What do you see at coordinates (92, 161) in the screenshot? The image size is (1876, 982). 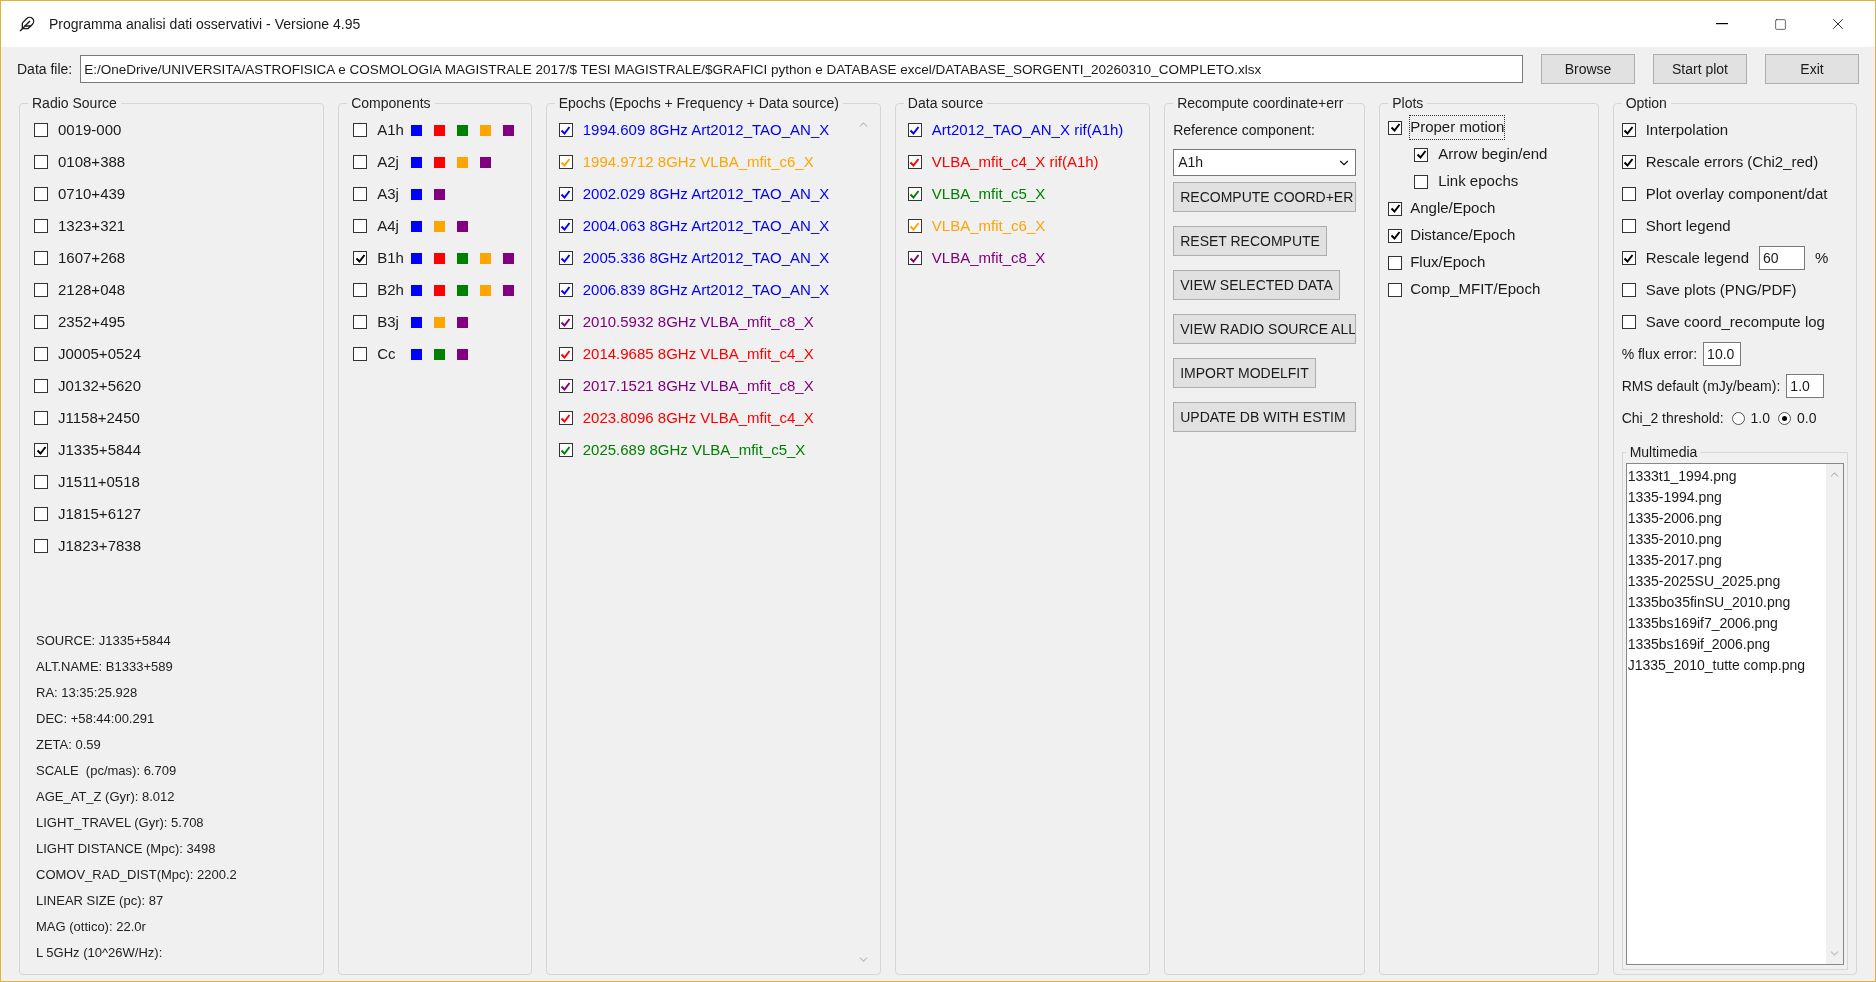 I see `checkbox-label: 0108+388` at bounding box center [92, 161].